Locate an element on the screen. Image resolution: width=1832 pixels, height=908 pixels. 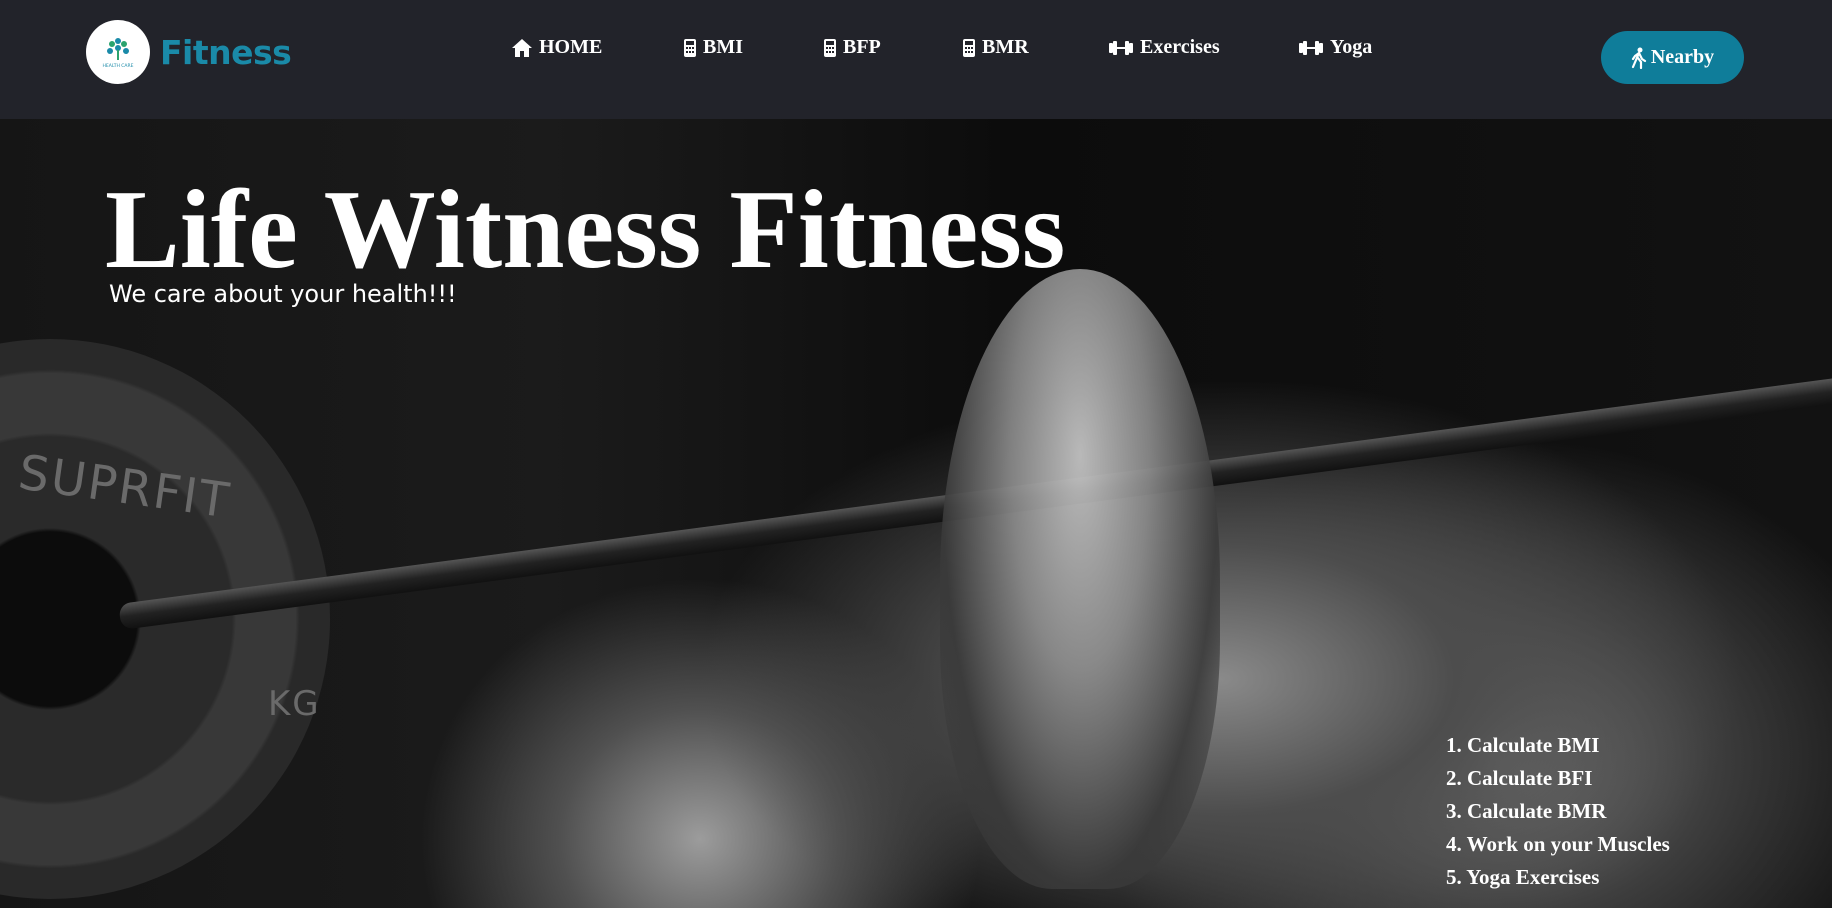
nav-yoga: Yoga is located at coordinates (1335, 47).